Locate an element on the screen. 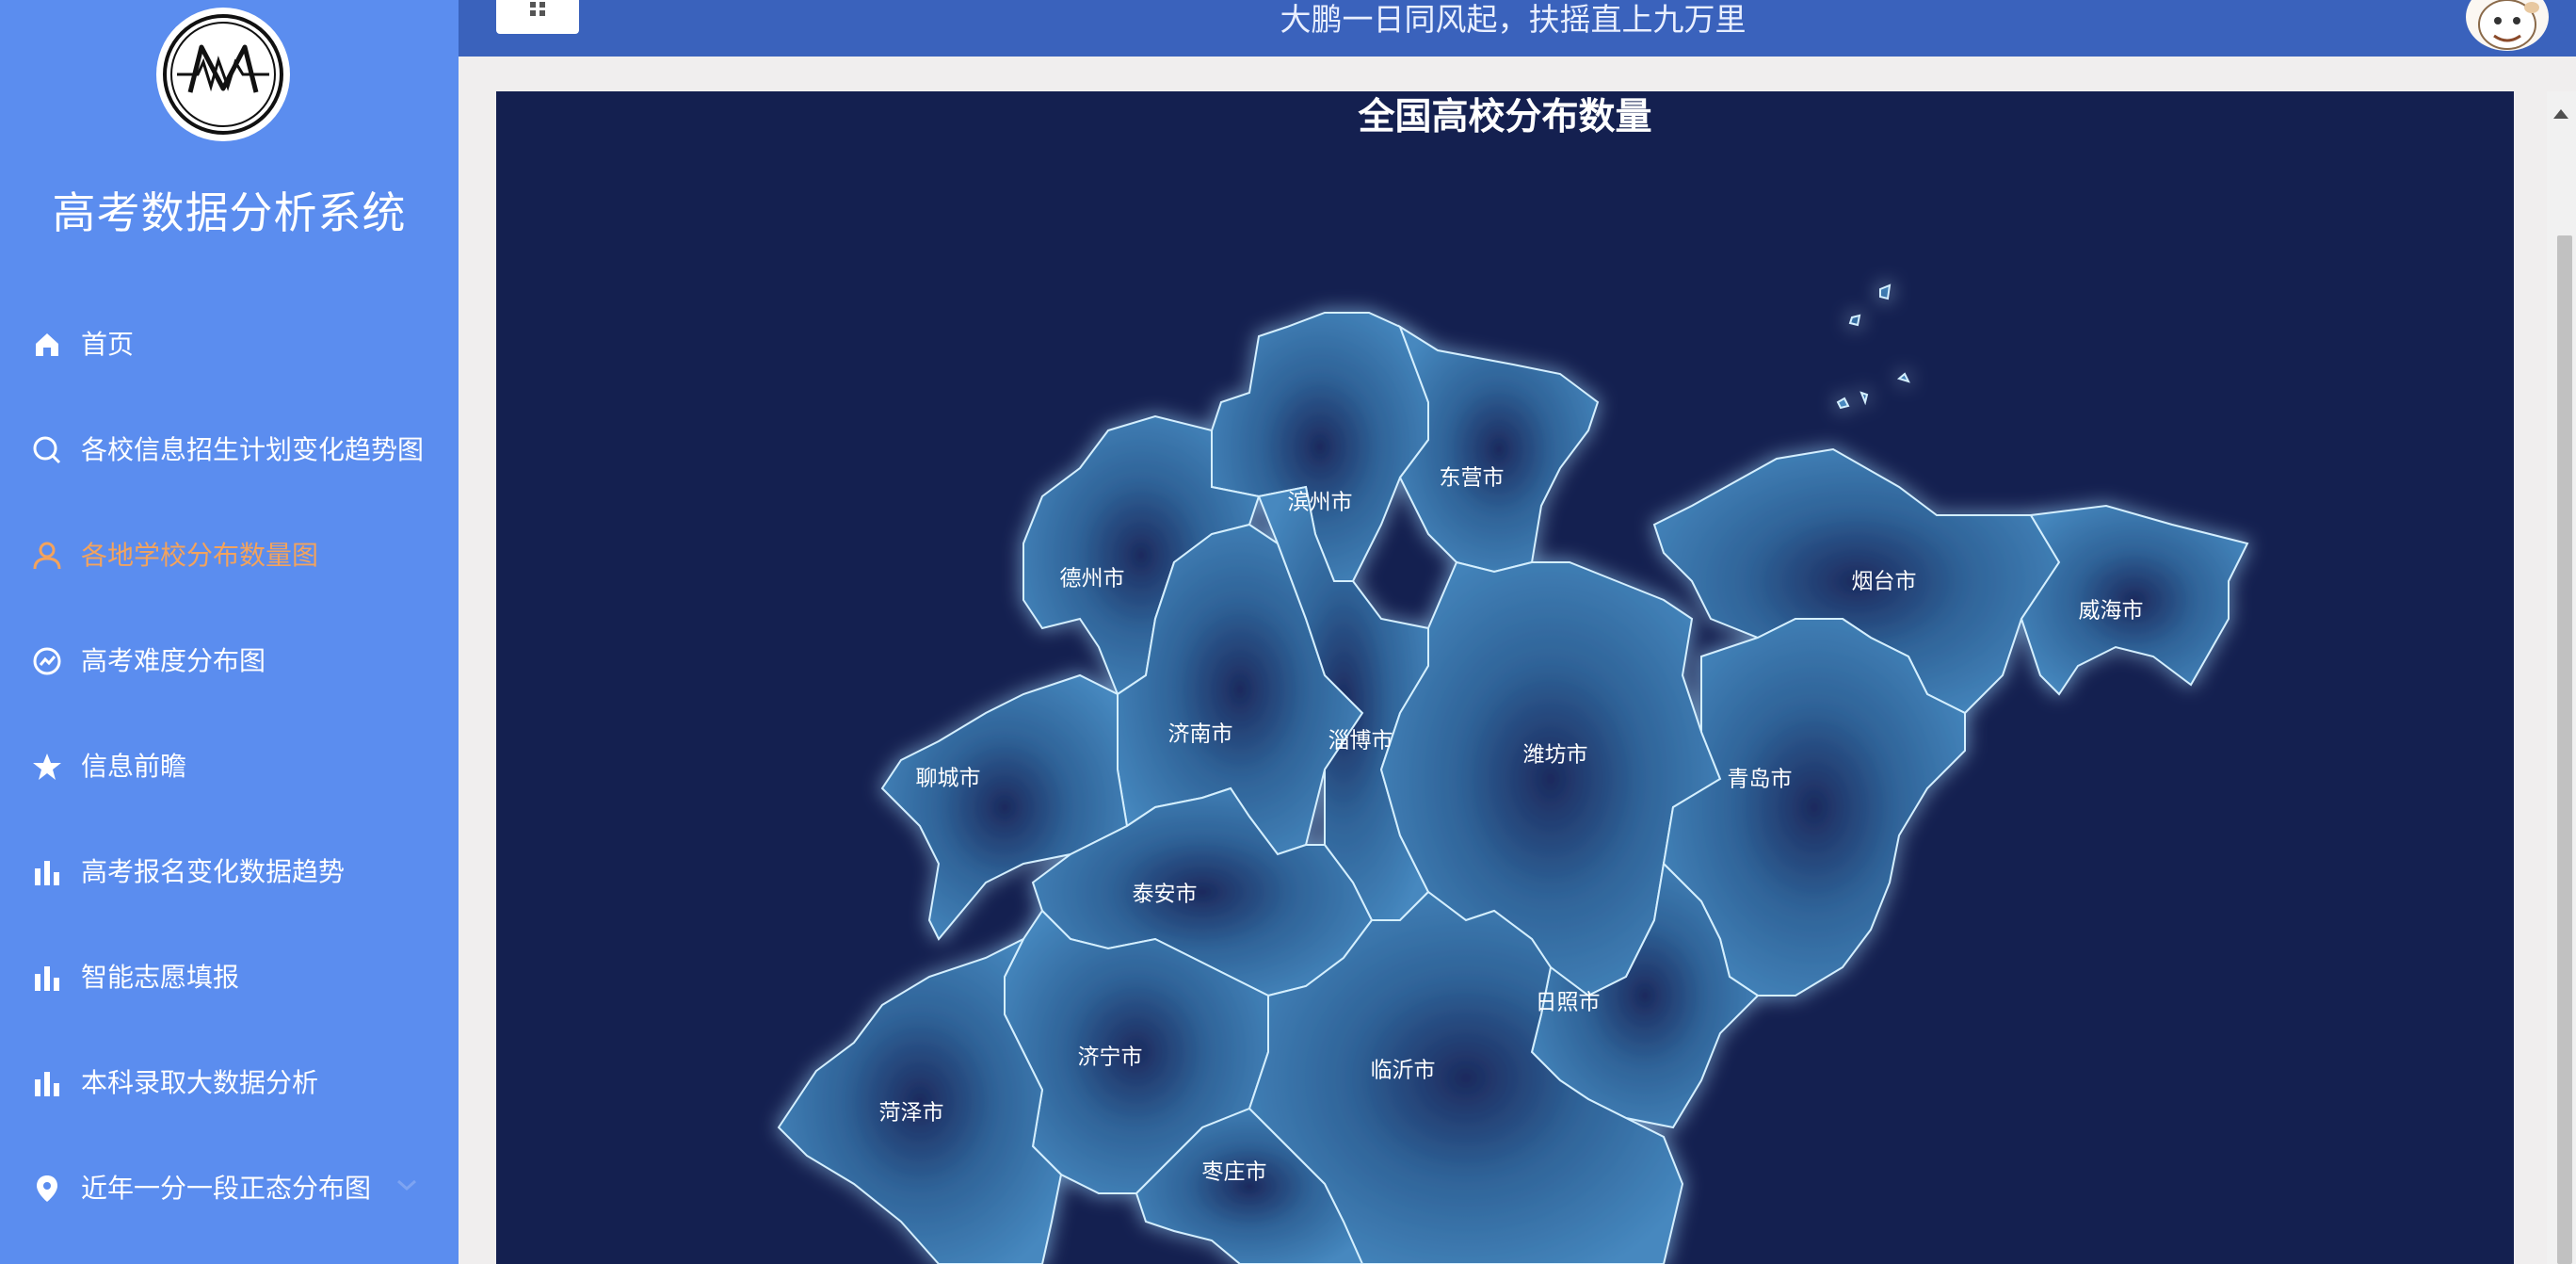  star-icon is located at coordinates (47, 767).